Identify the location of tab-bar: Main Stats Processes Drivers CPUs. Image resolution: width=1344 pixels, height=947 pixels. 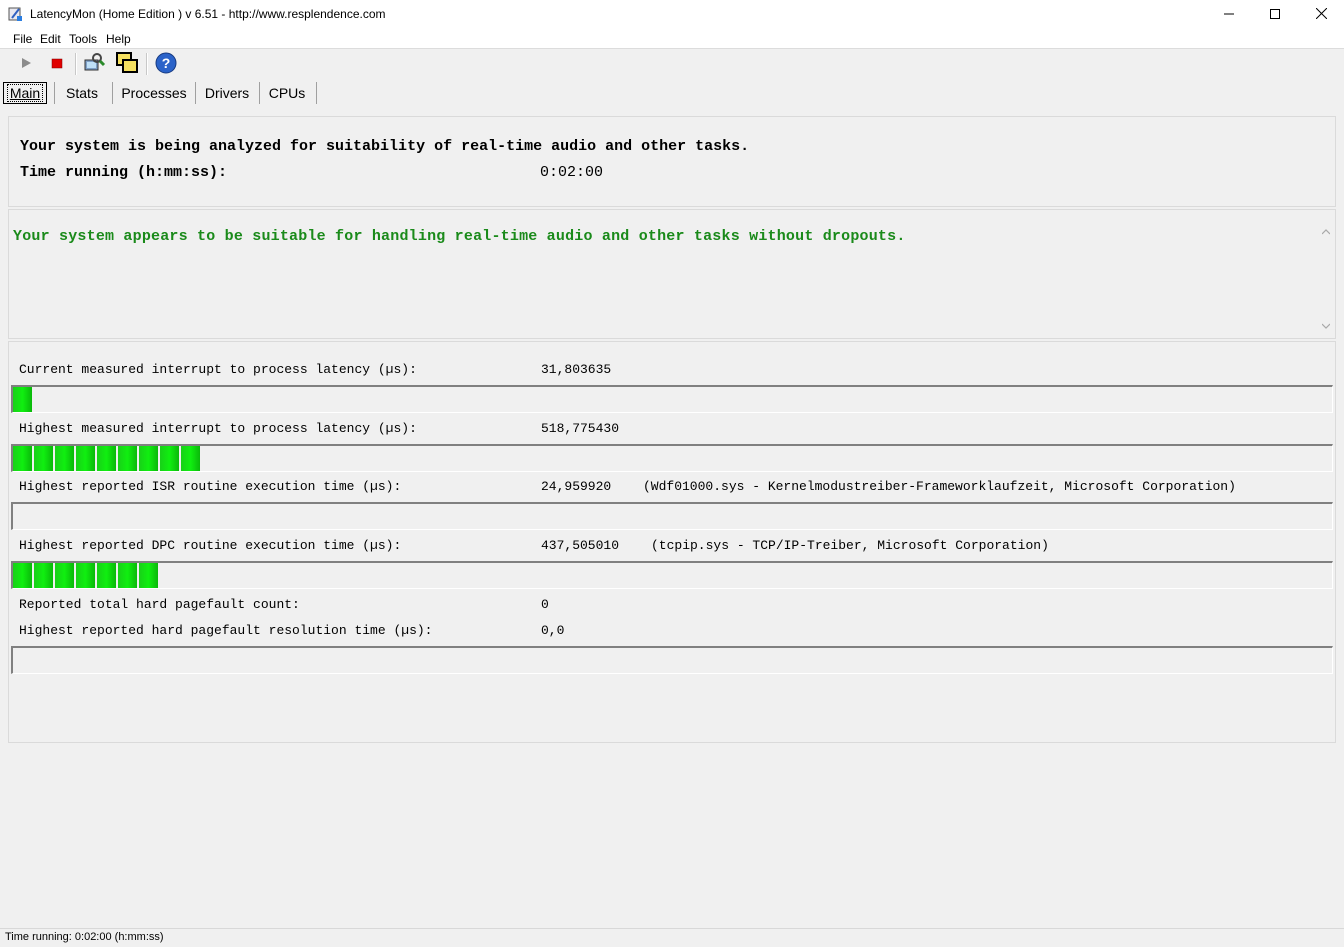
(672, 93).